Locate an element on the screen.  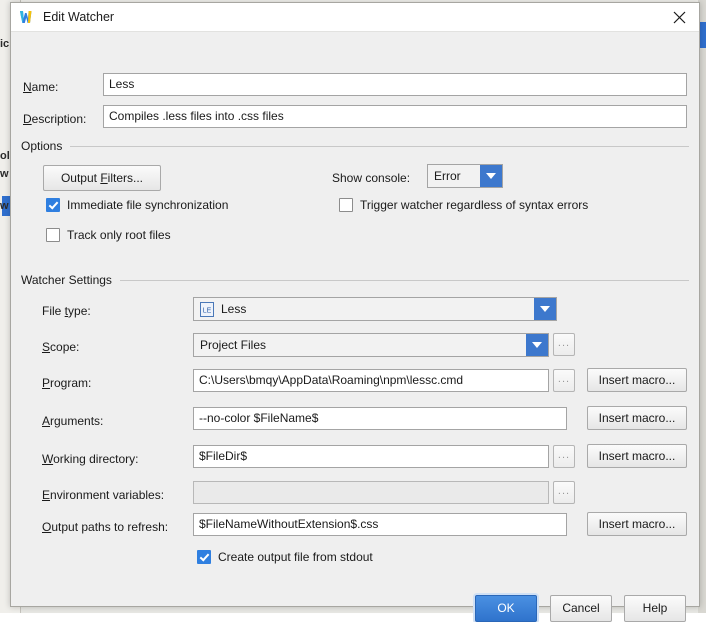
options-group-title: Options is located at coordinates (45, 146).